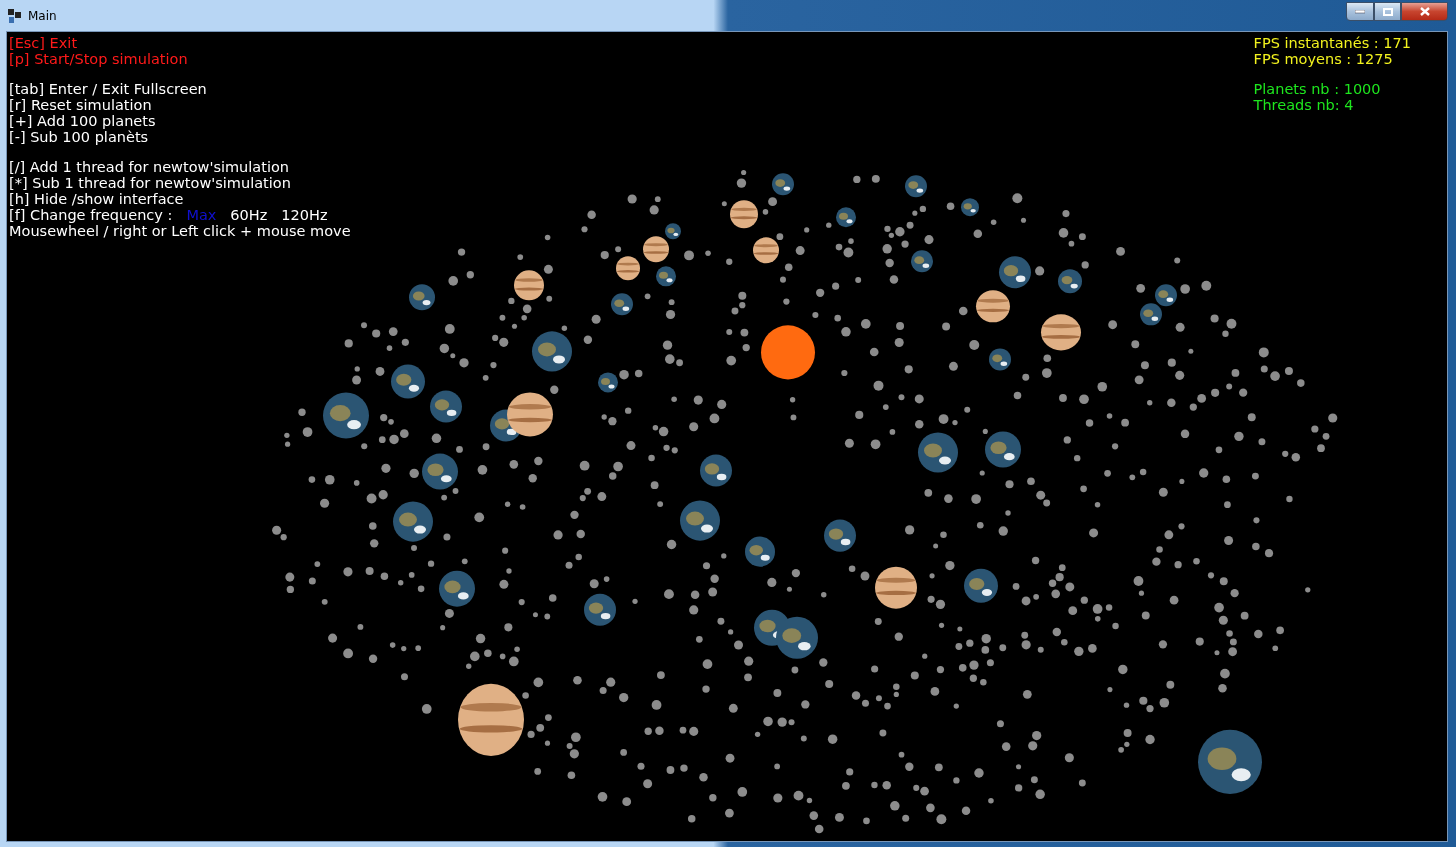 The height and width of the screenshot is (847, 1456). What do you see at coordinates (1323, 59) in the screenshot?
I see `stats-text: FPS moyens : 1275` at bounding box center [1323, 59].